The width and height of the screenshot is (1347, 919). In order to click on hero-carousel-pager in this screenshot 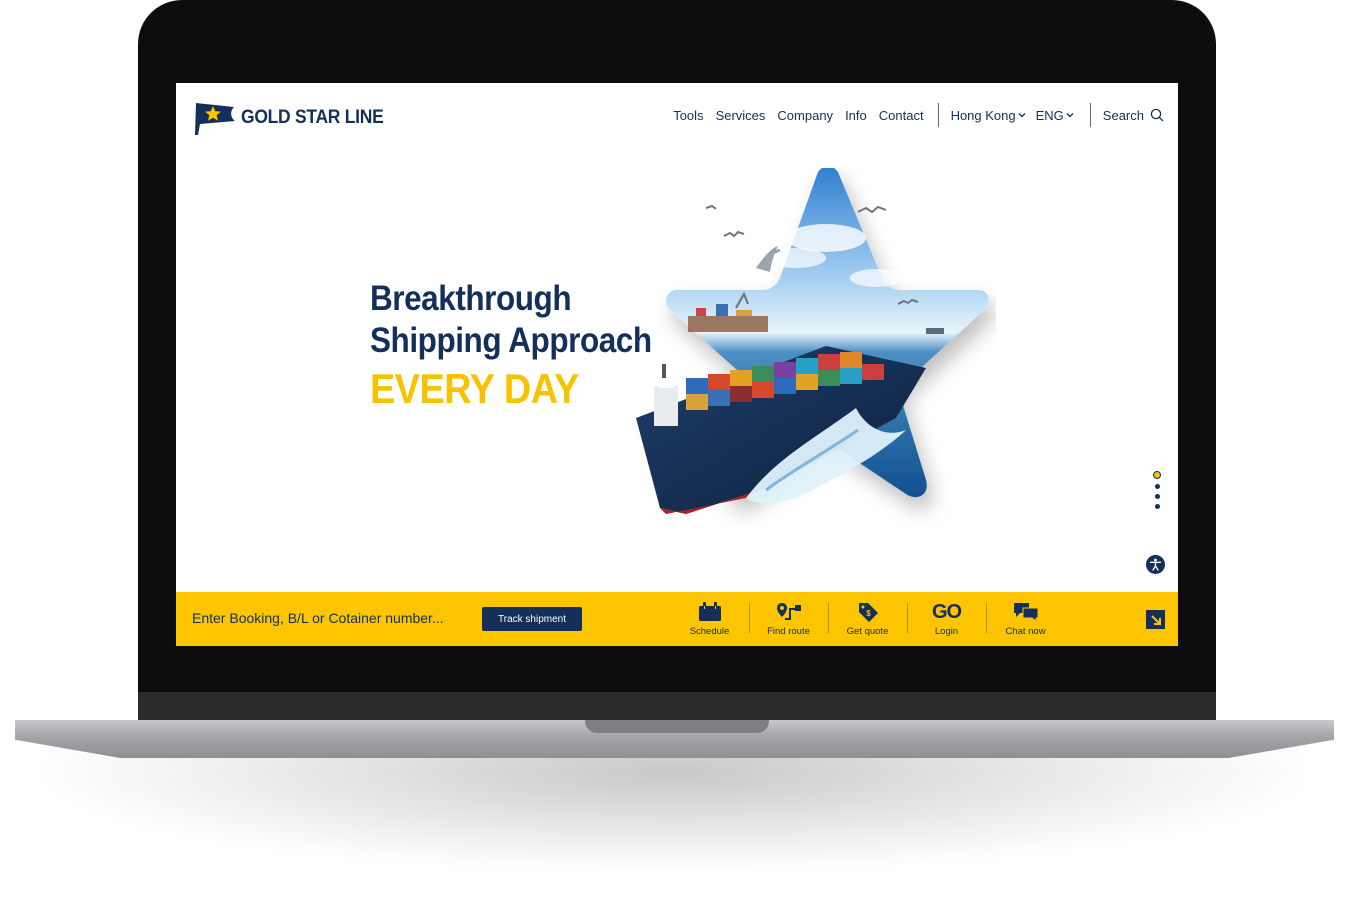, I will do `click(1157, 492)`.